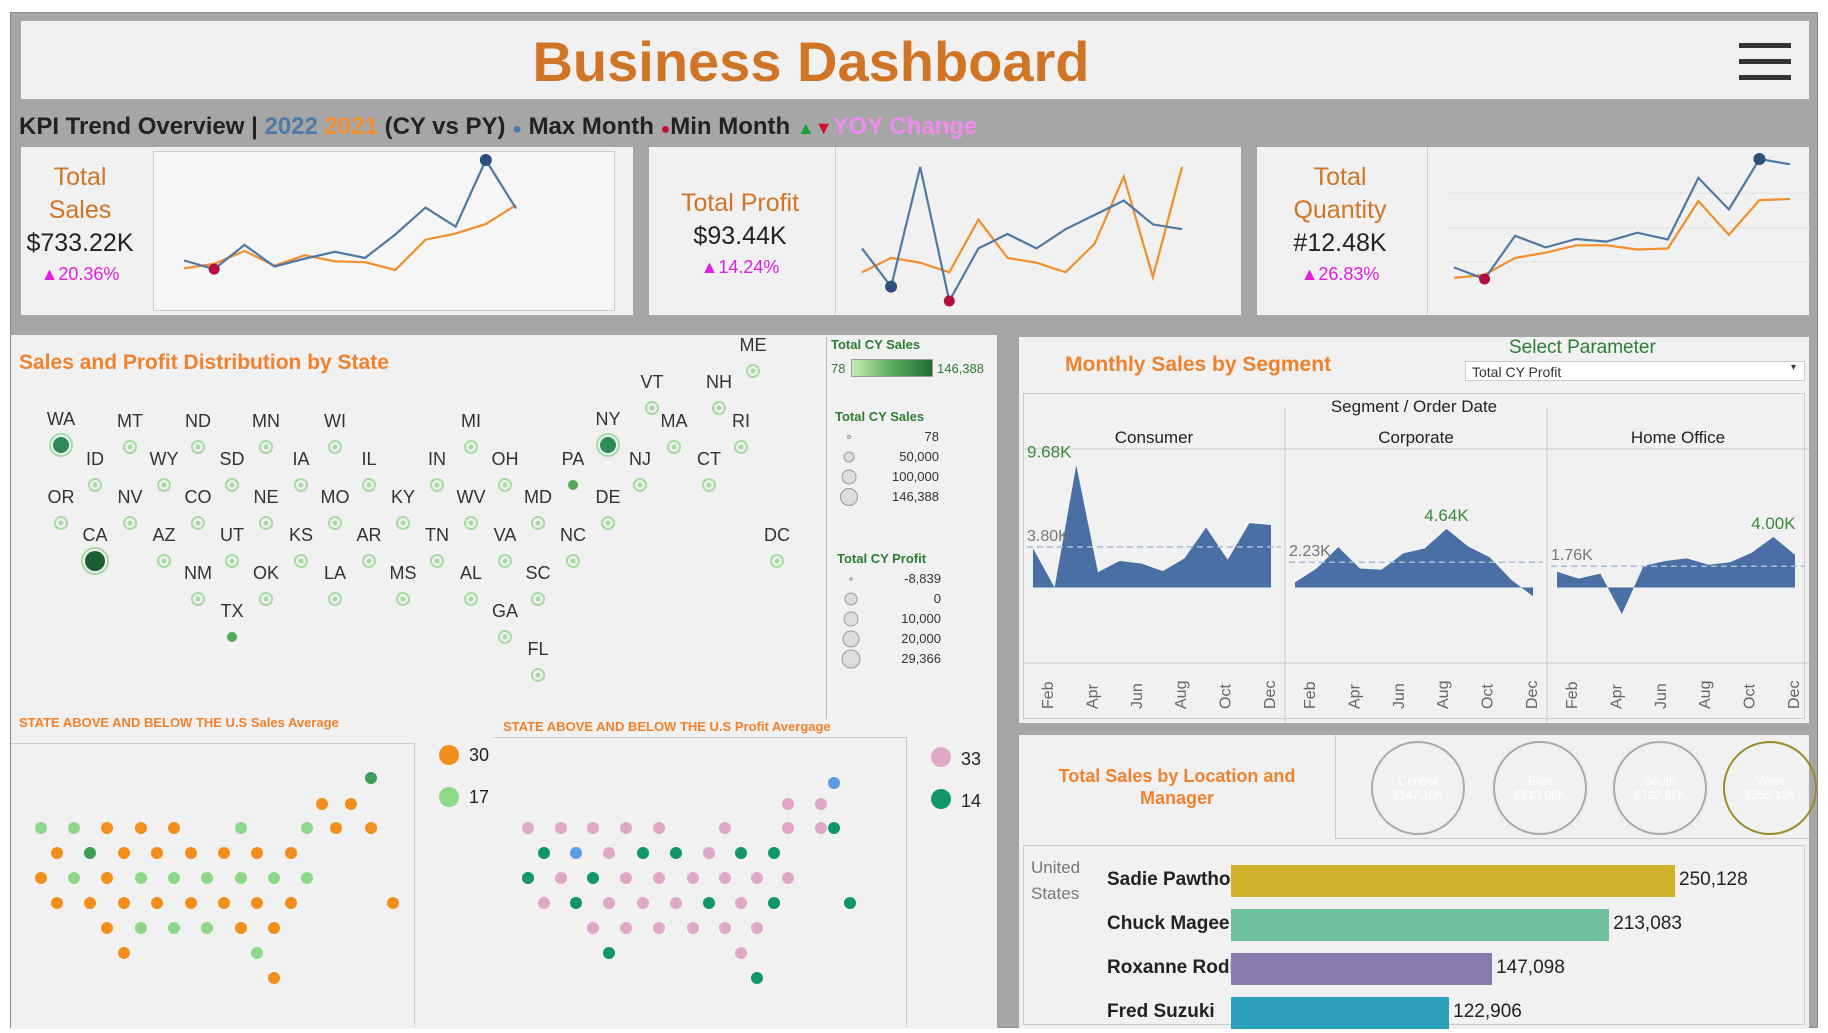 The height and width of the screenshot is (1033, 1828). What do you see at coordinates (709, 470) in the screenshot?
I see `state-ct: CT` at bounding box center [709, 470].